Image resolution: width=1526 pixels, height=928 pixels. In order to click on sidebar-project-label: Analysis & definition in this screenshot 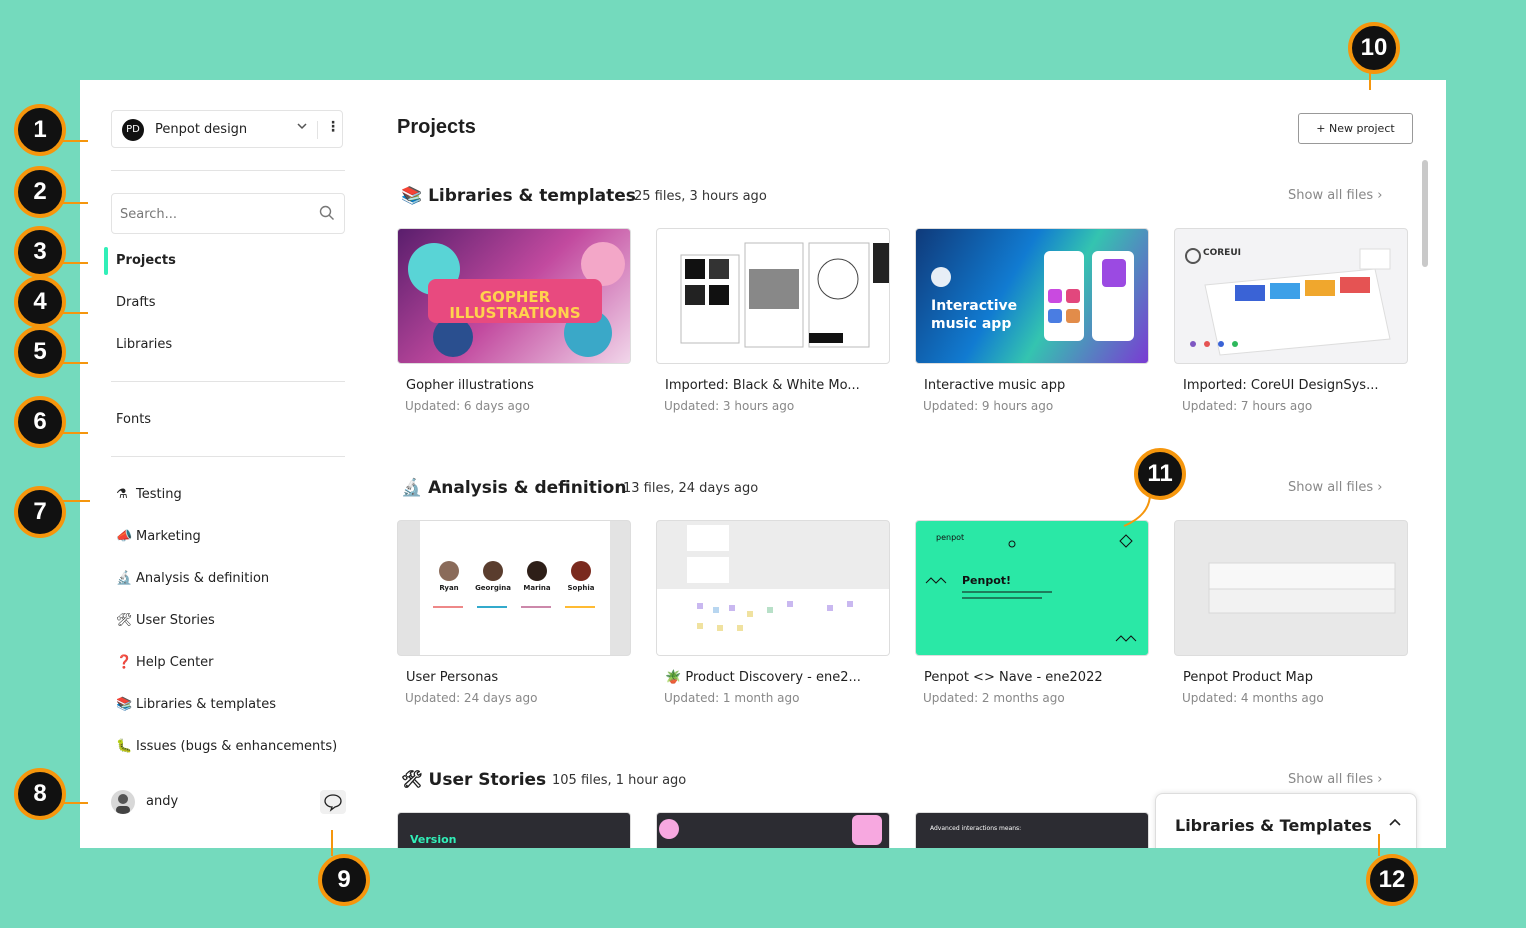, I will do `click(203, 578)`.